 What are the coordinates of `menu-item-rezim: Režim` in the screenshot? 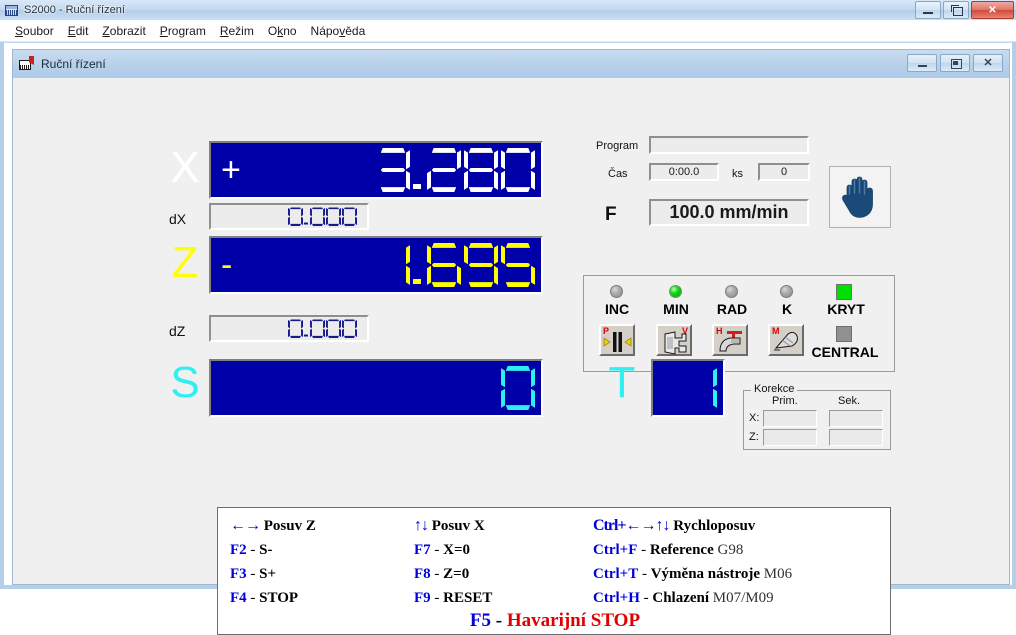 It's located at (237, 31).